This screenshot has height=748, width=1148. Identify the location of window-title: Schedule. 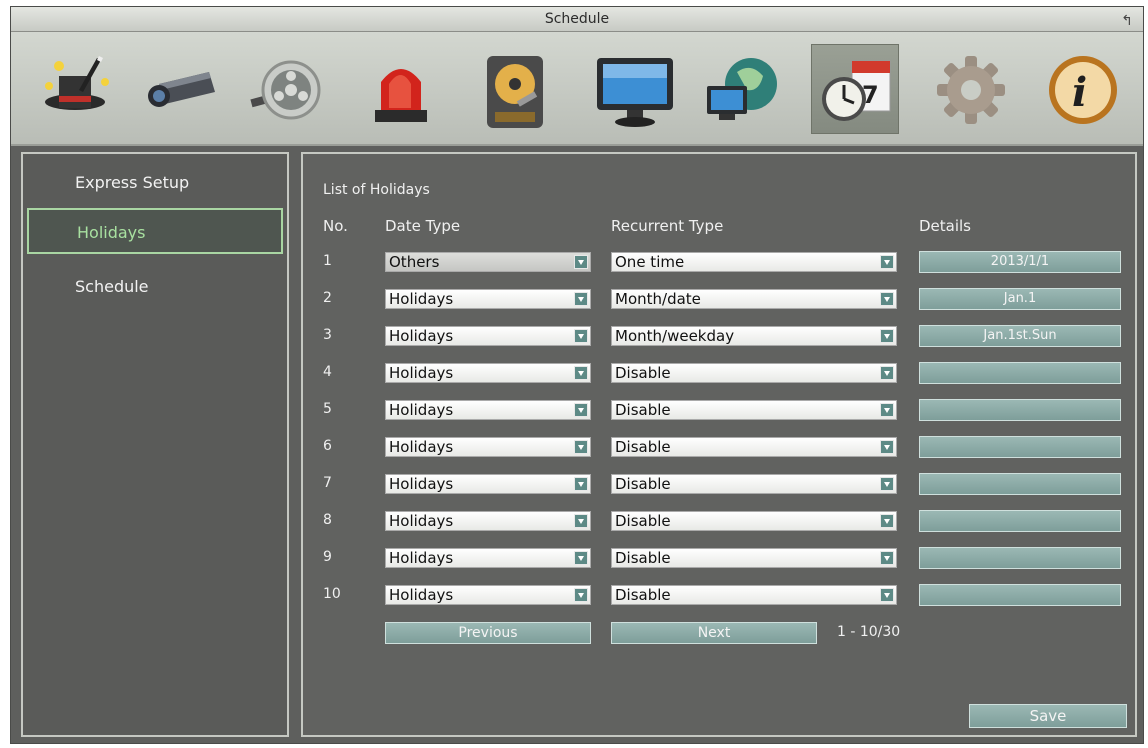
(577, 19).